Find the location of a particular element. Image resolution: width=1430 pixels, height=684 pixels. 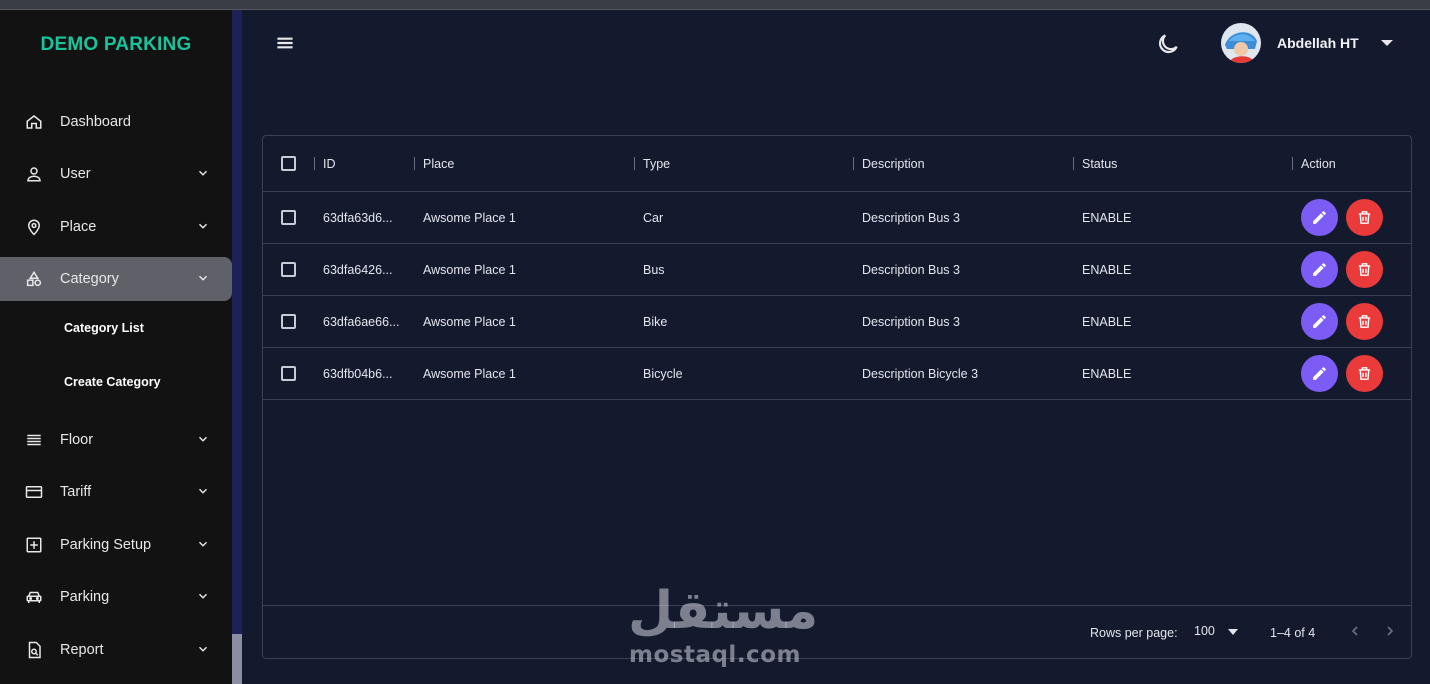

sidebar-item-label: Tariff is located at coordinates (76, 492).